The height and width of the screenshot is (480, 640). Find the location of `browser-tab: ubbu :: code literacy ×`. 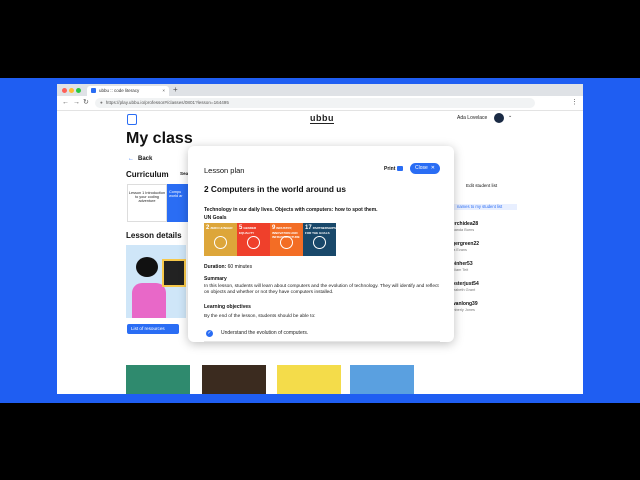

browser-tab: ubbu :: code literacy × is located at coordinates (128, 91).